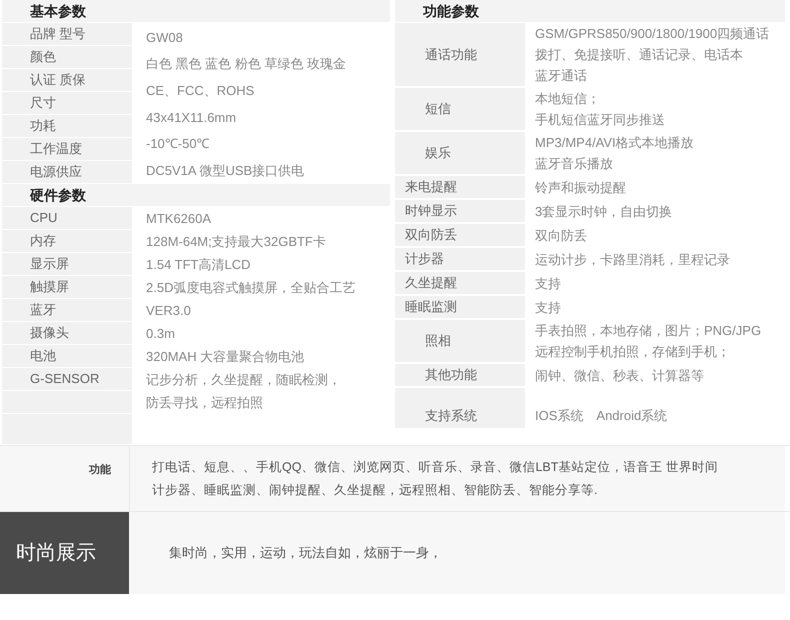 Image resolution: width=790 pixels, height=620 pixels. Describe the element at coordinates (633, 352) in the screenshot. I see `spec-value: 远程控制手机拍照，存储到手机；` at that location.